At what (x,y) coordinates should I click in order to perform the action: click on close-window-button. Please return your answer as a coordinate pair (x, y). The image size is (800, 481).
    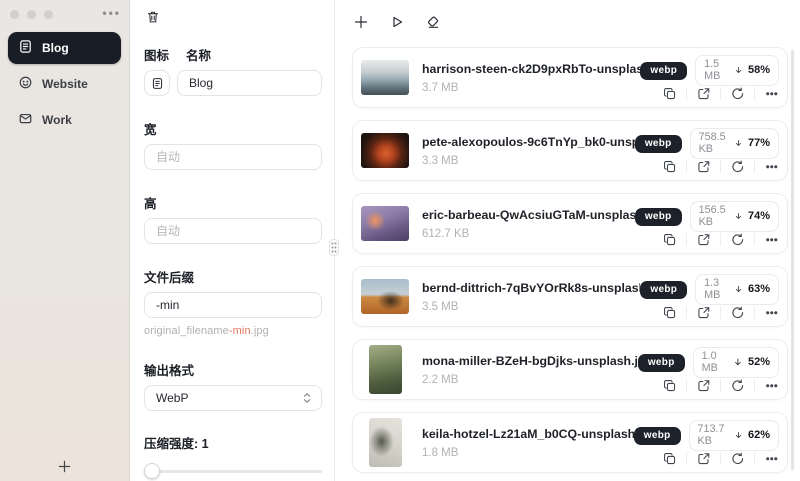
    Looking at the image, I should click on (14, 14).